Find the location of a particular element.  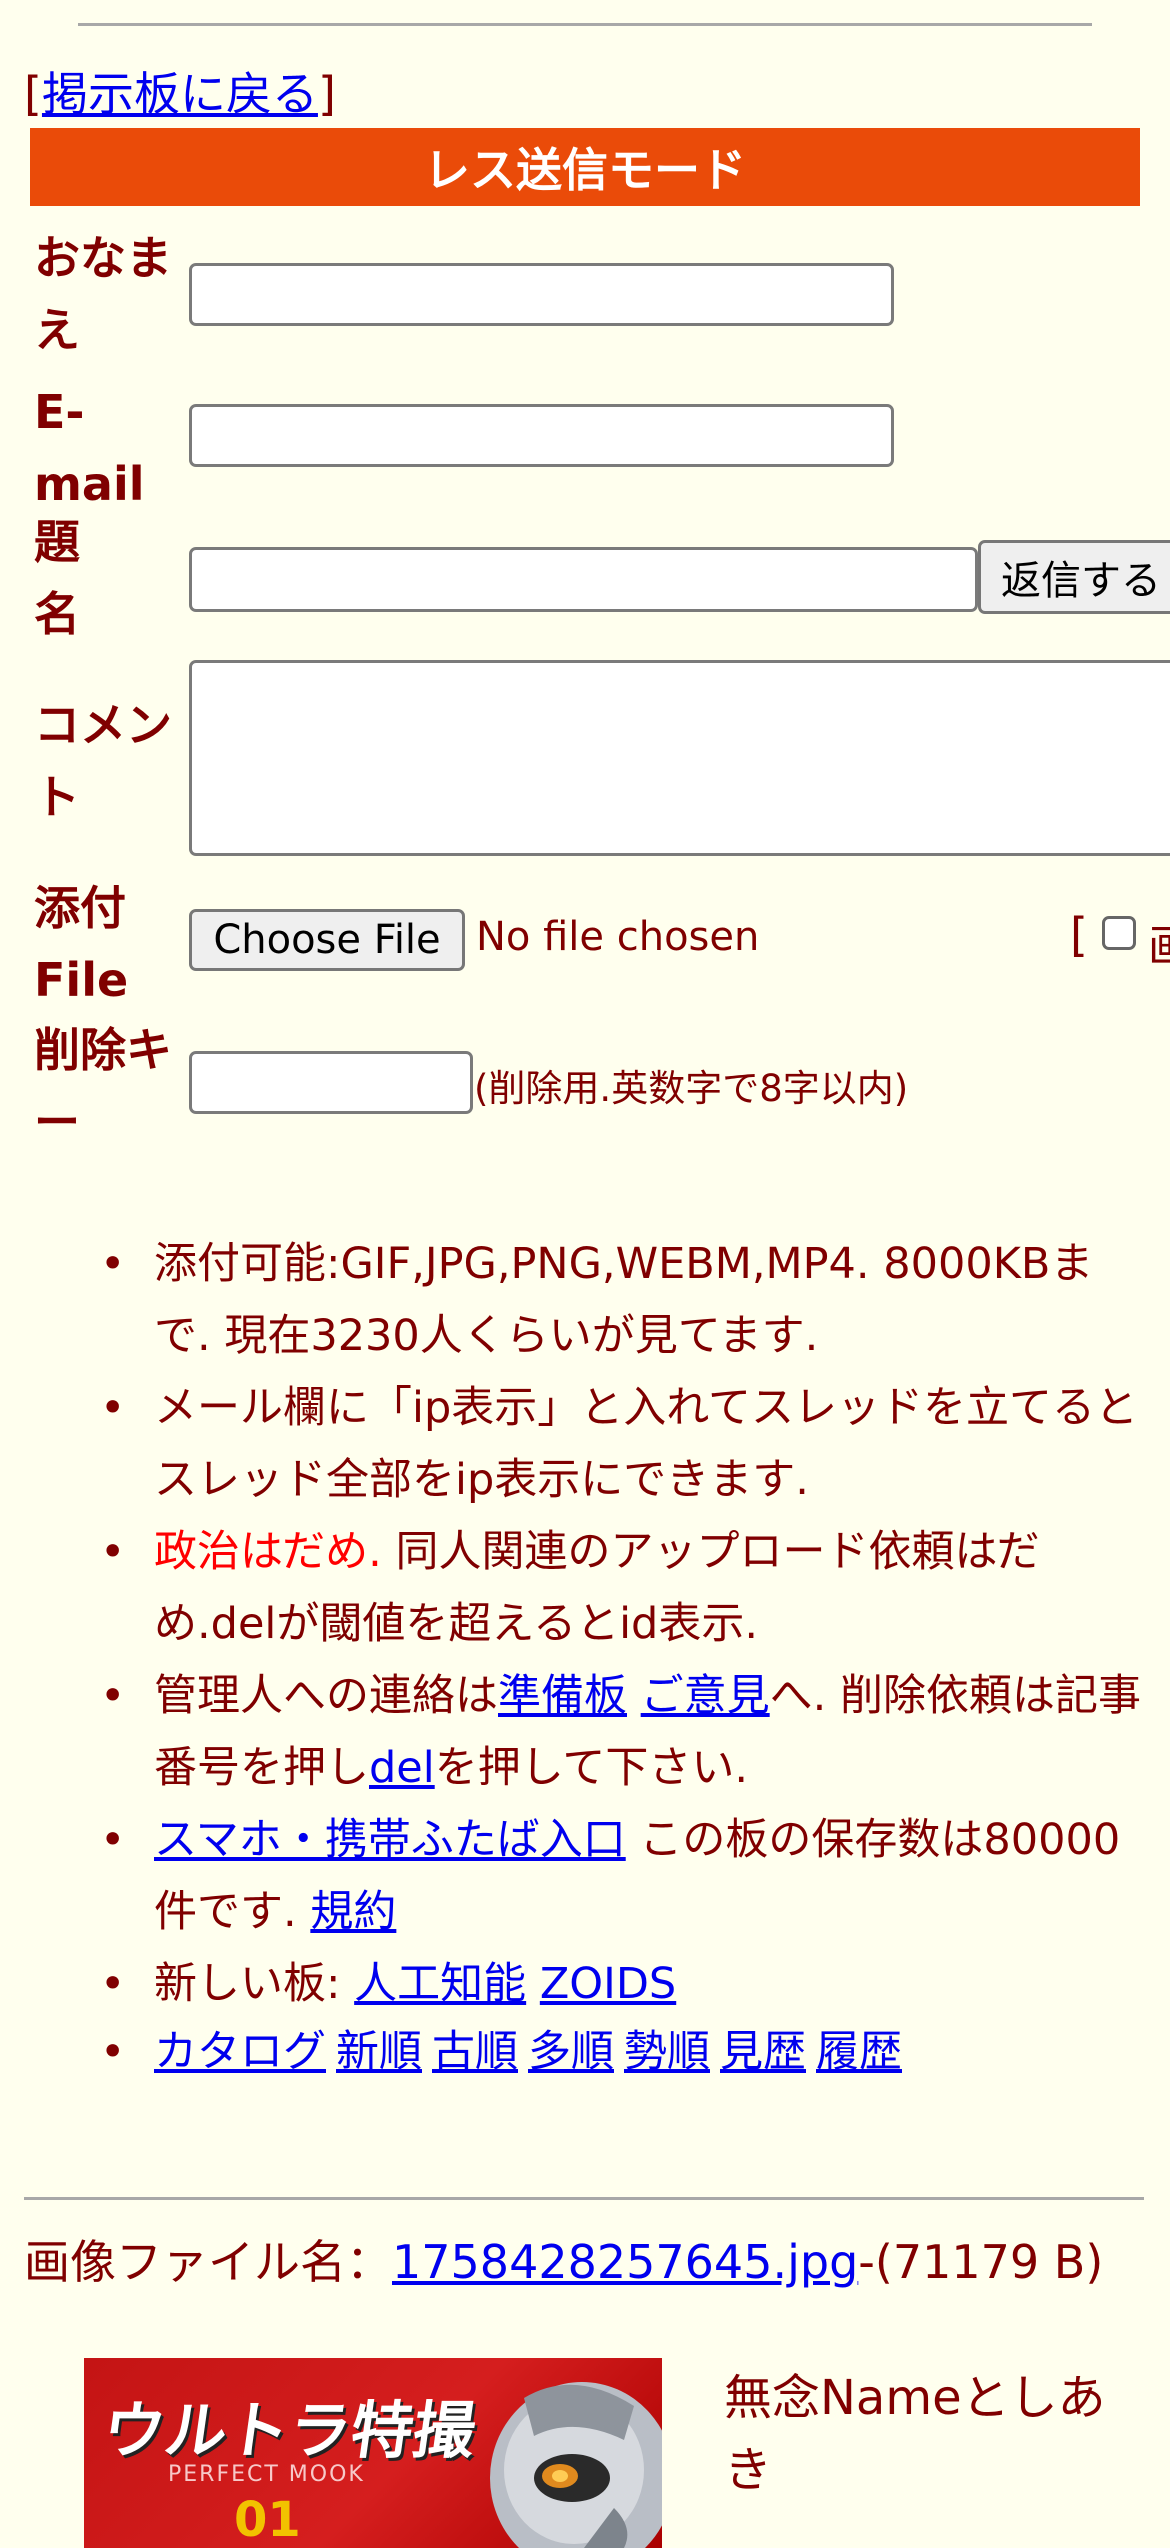

reply-submit-button: 返信する is located at coordinates (1074, 577).